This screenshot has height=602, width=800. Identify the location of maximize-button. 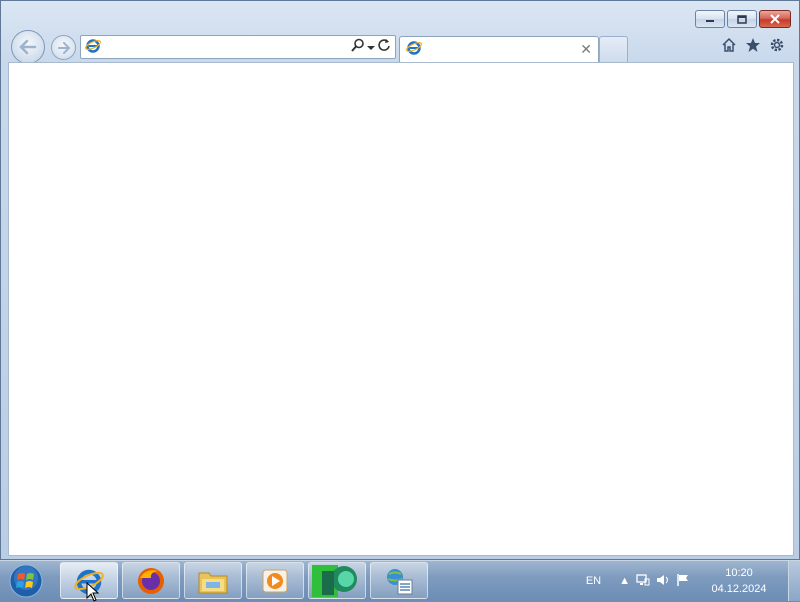
(742, 19).